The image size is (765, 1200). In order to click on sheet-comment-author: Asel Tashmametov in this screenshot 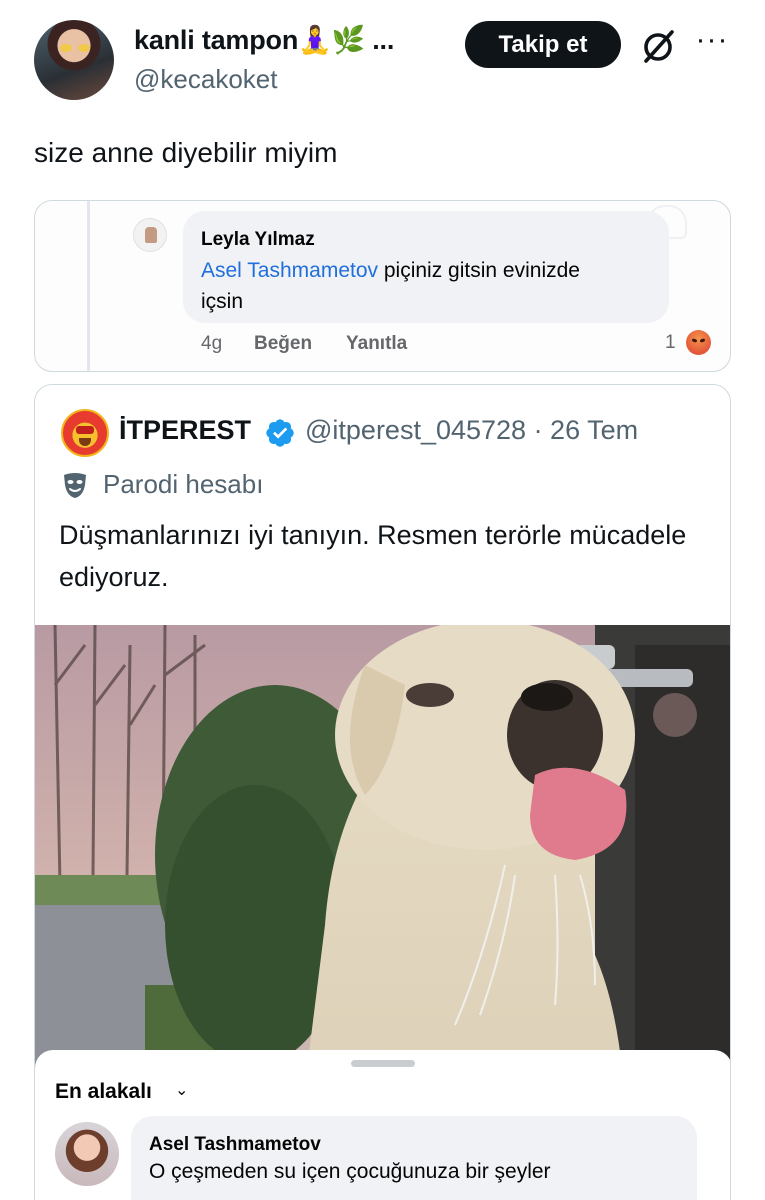, I will do `click(235, 1144)`.